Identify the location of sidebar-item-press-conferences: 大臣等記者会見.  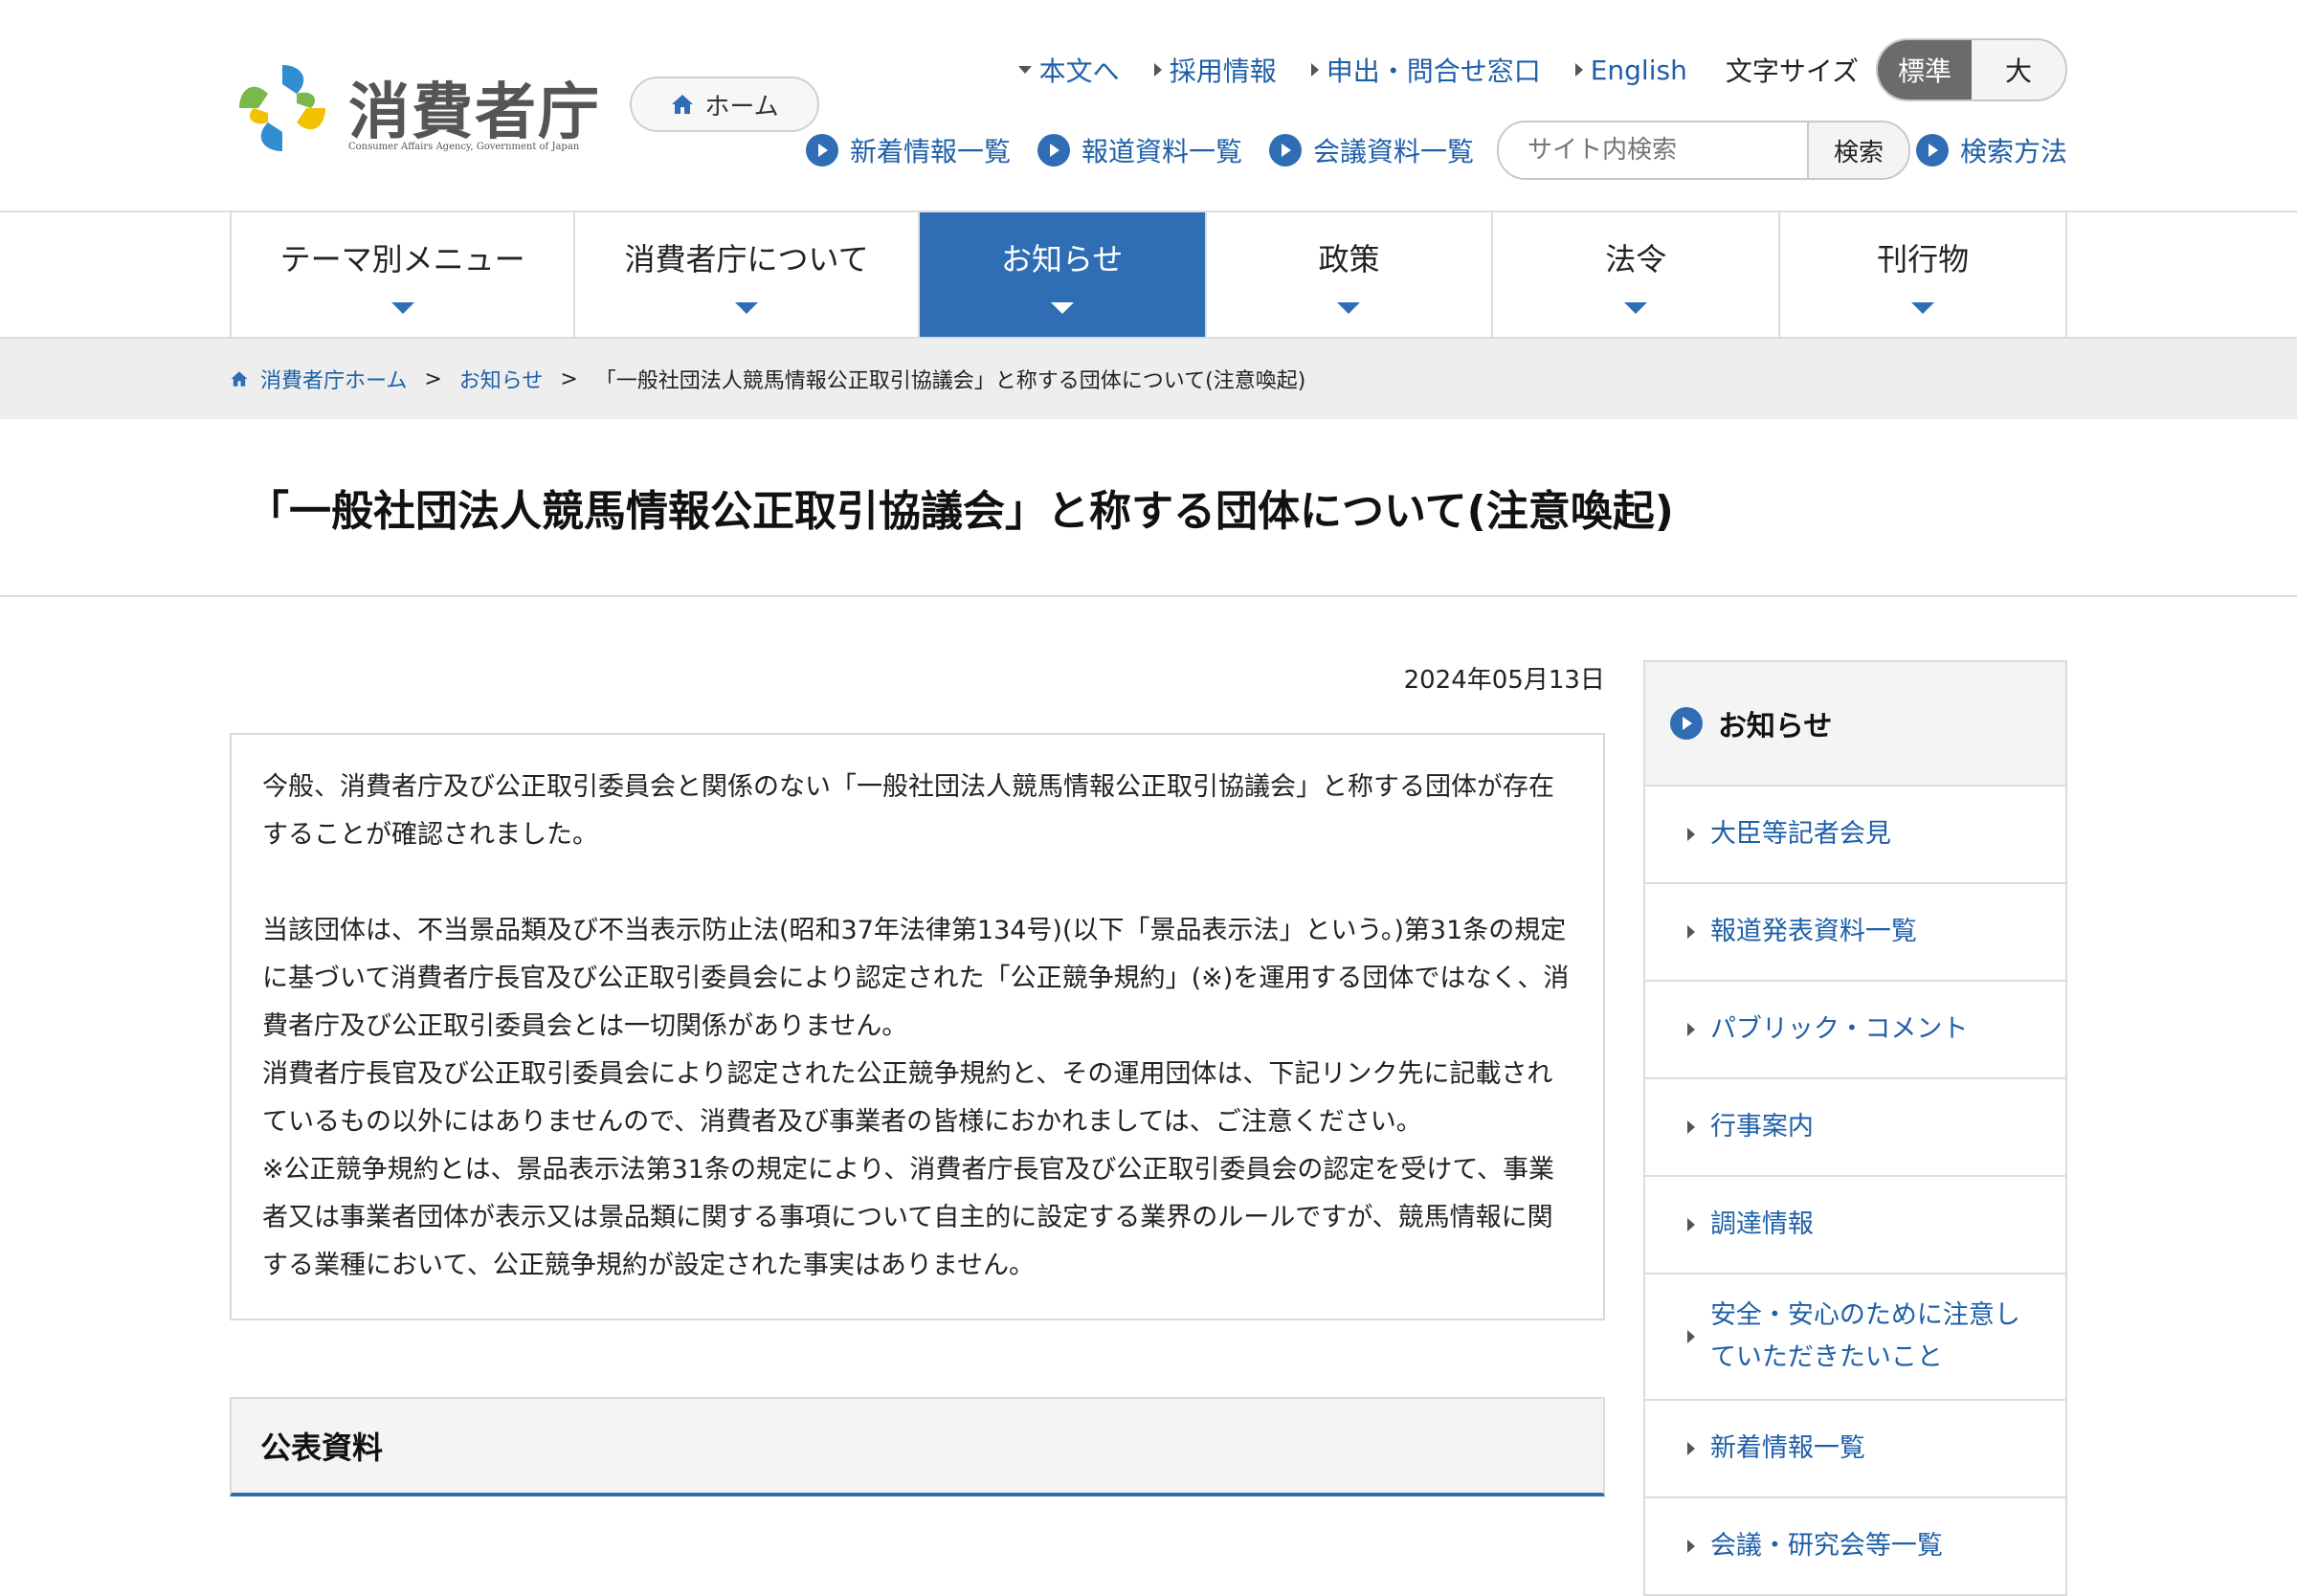
(1854, 836).